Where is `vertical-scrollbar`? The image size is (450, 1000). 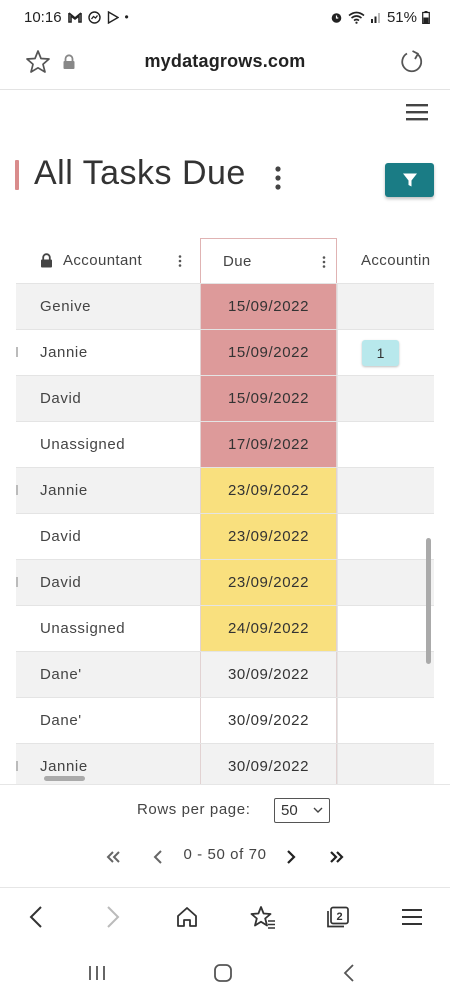
vertical-scrollbar is located at coordinates (428, 601).